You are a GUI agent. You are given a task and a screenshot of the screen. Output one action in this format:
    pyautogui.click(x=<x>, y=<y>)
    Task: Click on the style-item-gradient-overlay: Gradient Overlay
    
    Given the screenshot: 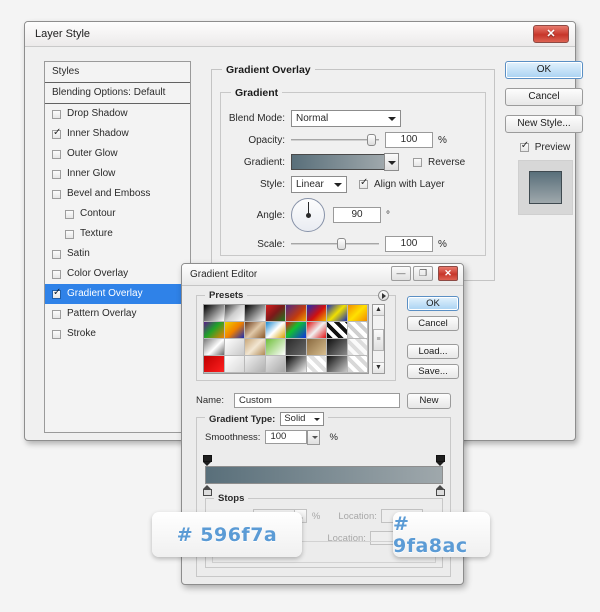 What is the action you would take?
    pyautogui.click(x=117, y=294)
    